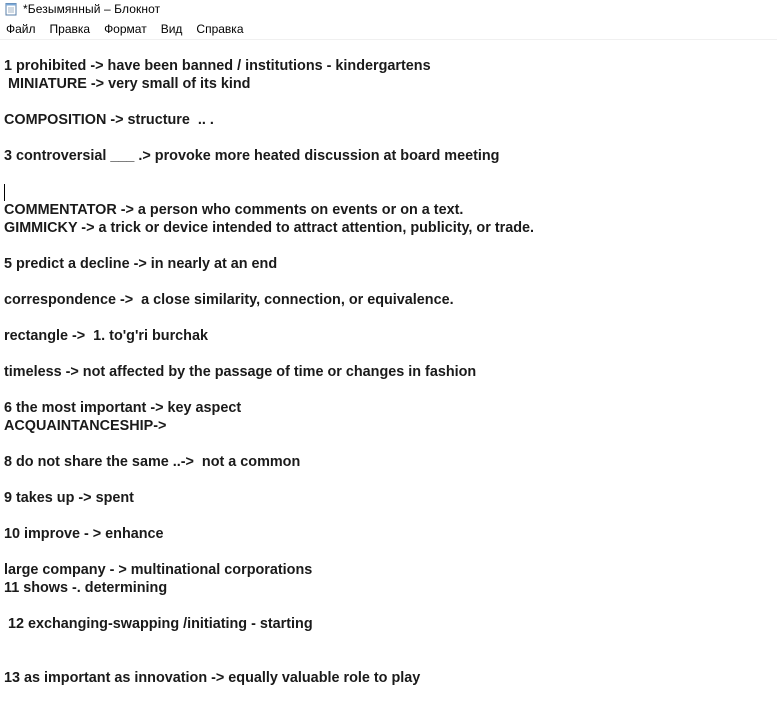 Image resolution: width=777 pixels, height=709 pixels. What do you see at coordinates (86, 588) in the screenshot?
I see `text-line: 11 shows -. determining` at bounding box center [86, 588].